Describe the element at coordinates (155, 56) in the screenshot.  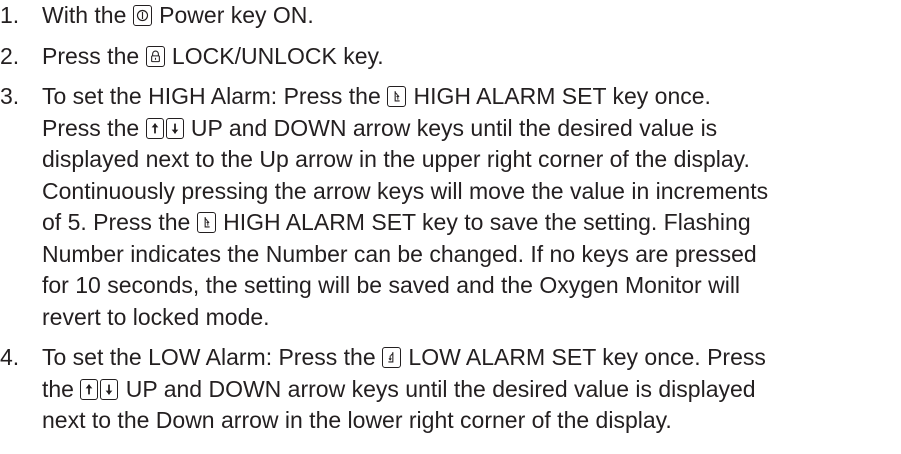
I see `lock-key-icon` at that location.